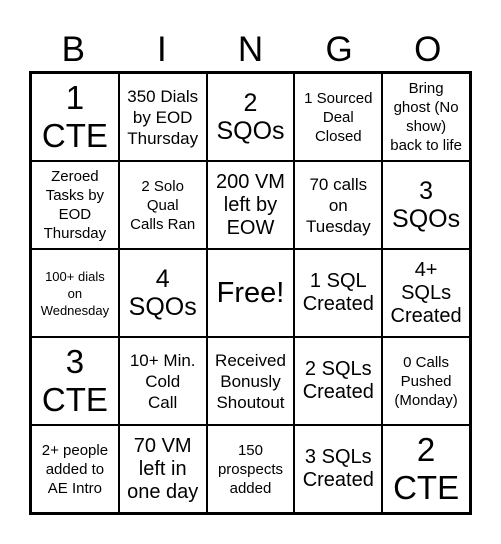 This screenshot has width=501, height=544. I want to click on bingo-cell: 2 SQOs, so click(250, 117).